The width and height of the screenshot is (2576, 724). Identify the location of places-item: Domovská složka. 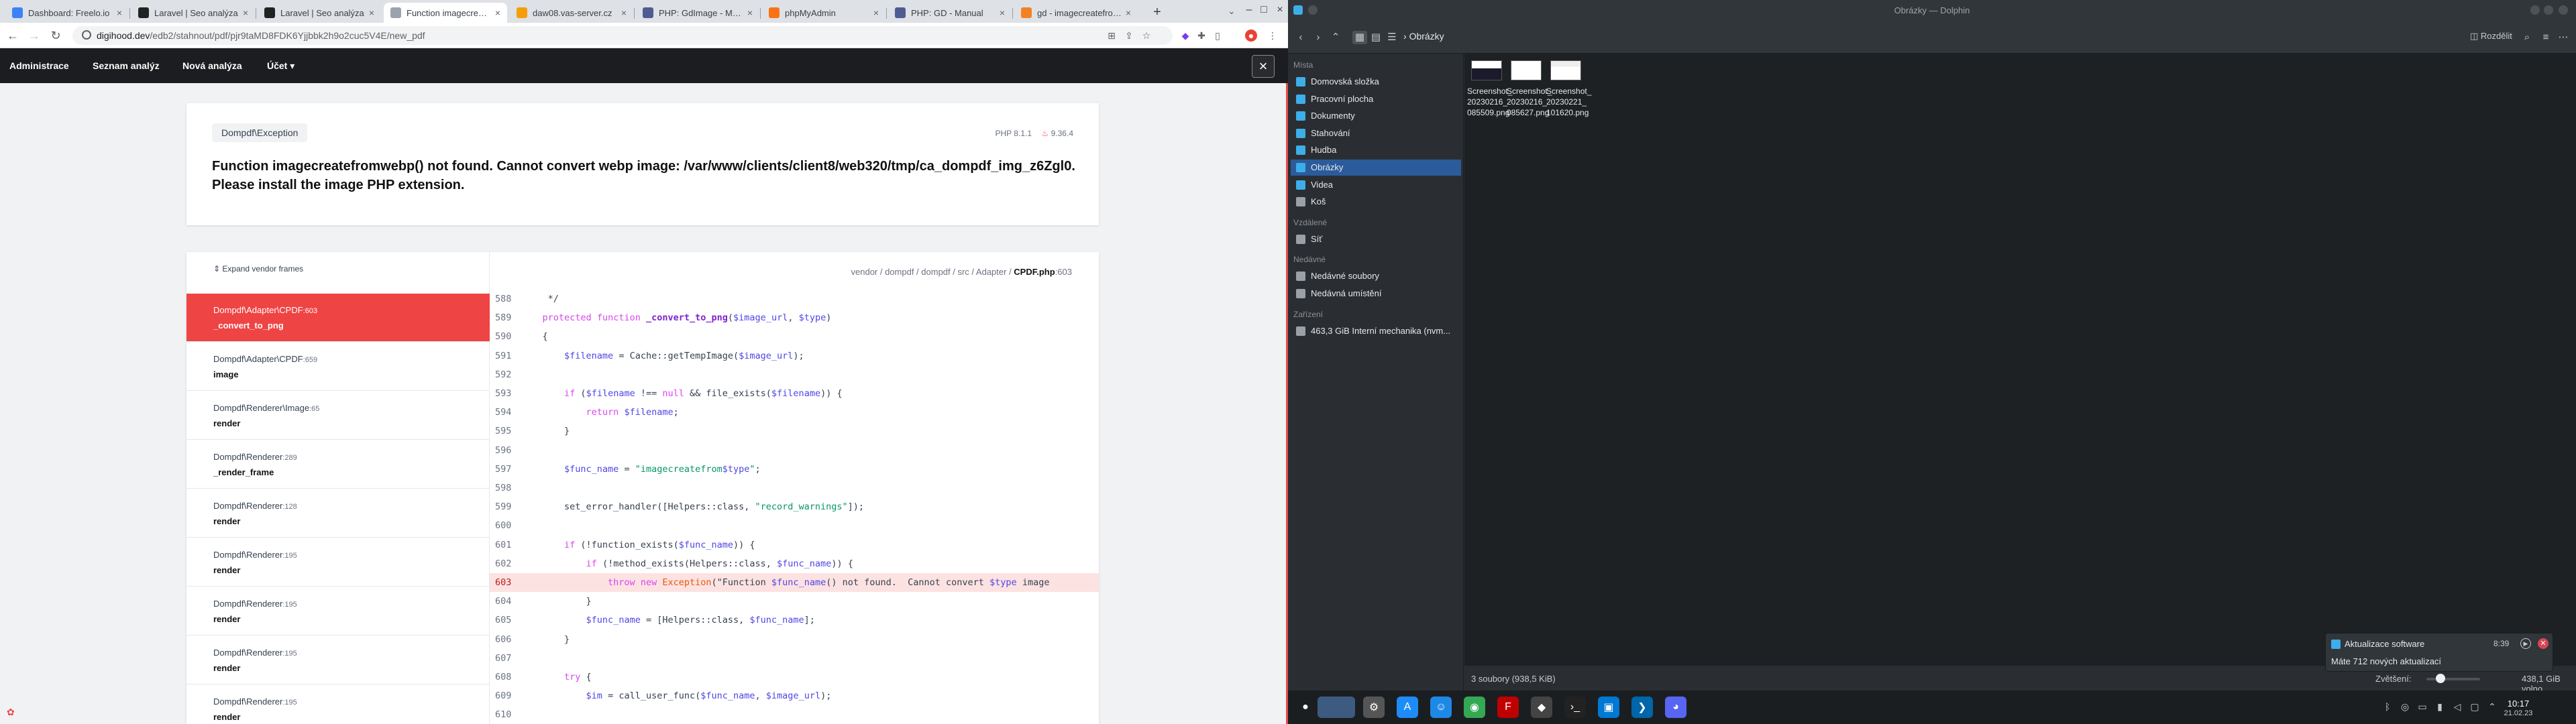
(1376, 82).